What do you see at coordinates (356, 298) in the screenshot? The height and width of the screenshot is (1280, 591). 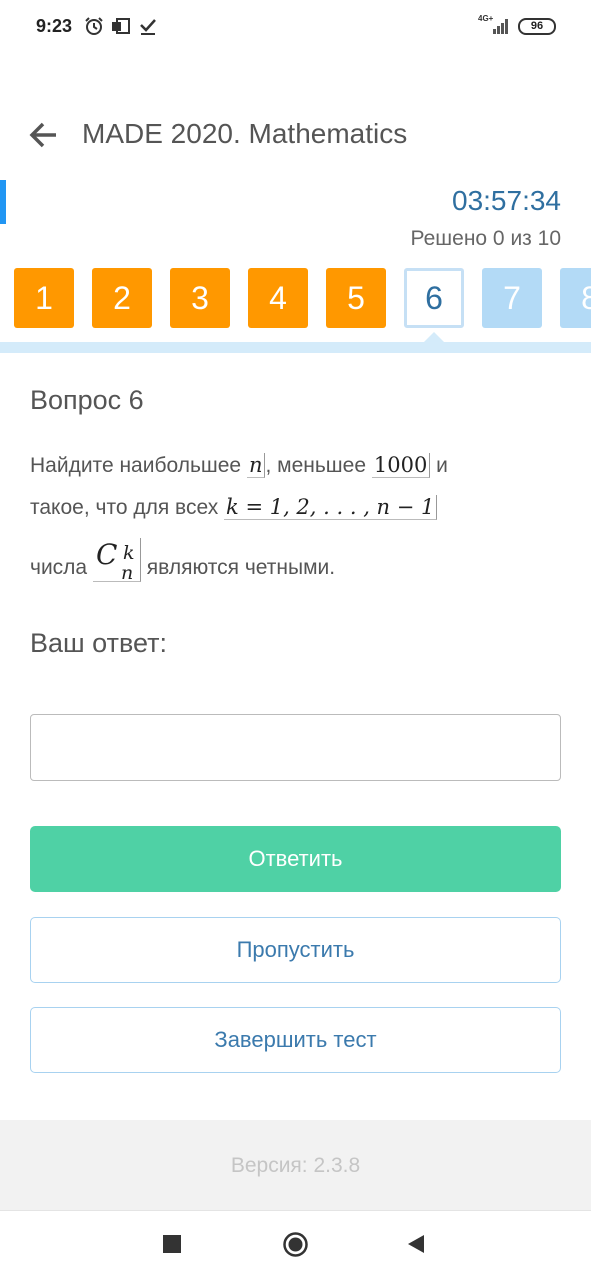 I see `question-nav-item-5: 5` at bounding box center [356, 298].